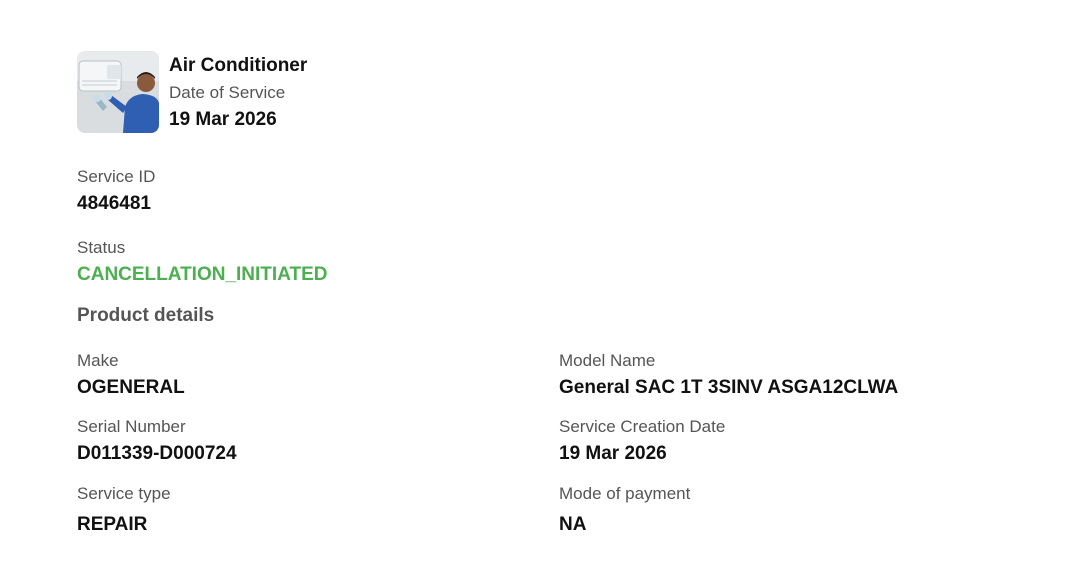 This screenshot has width=1080, height=569. Describe the element at coordinates (223, 119) in the screenshot. I see `date-of-service-value: 19 Mar 2026` at that location.